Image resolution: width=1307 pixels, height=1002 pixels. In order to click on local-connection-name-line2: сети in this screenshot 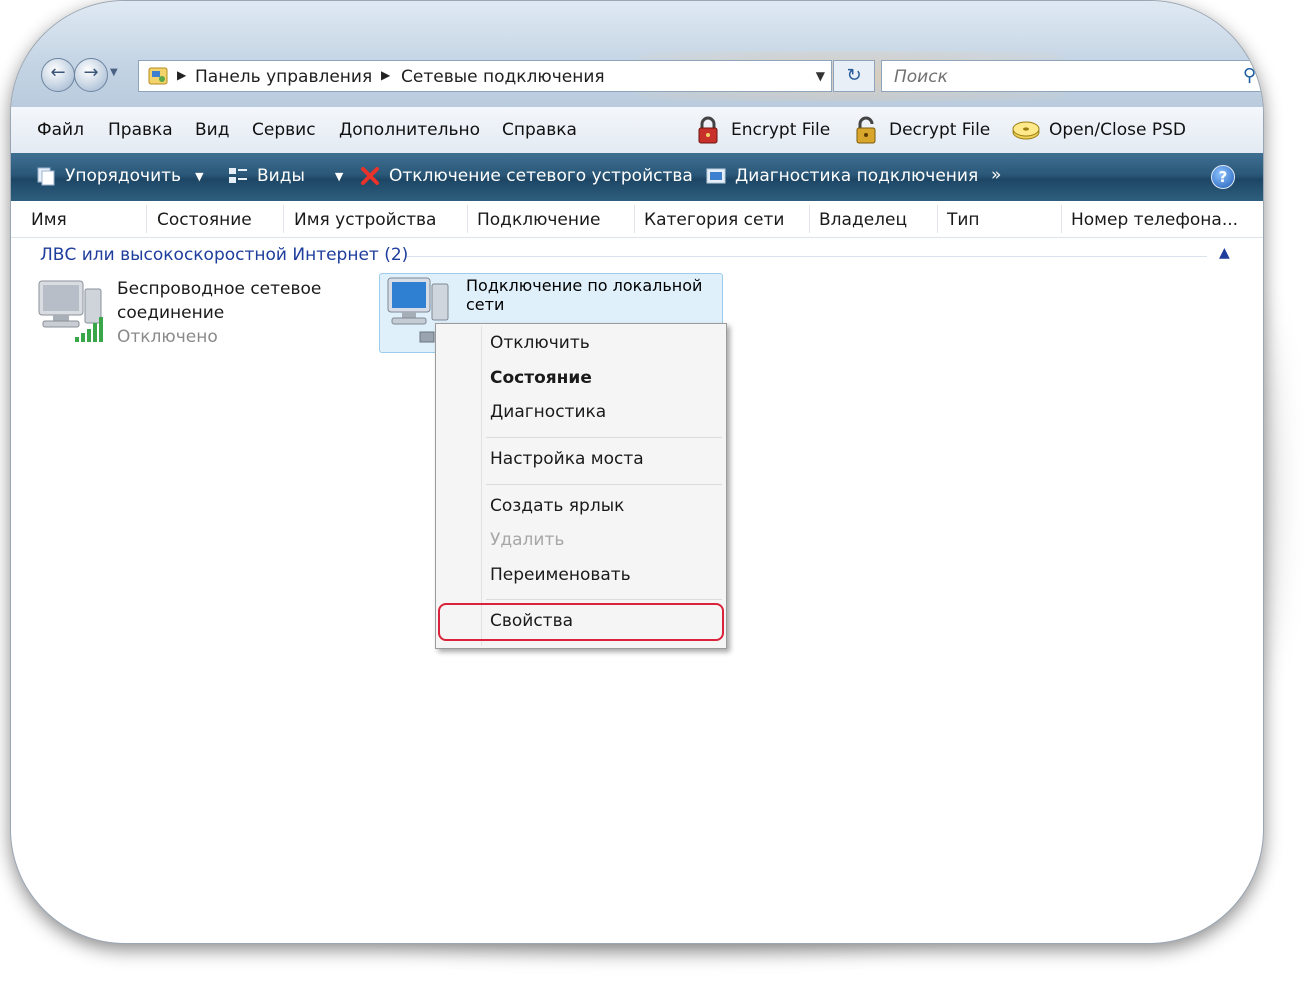, I will do `click(485, 304)`.